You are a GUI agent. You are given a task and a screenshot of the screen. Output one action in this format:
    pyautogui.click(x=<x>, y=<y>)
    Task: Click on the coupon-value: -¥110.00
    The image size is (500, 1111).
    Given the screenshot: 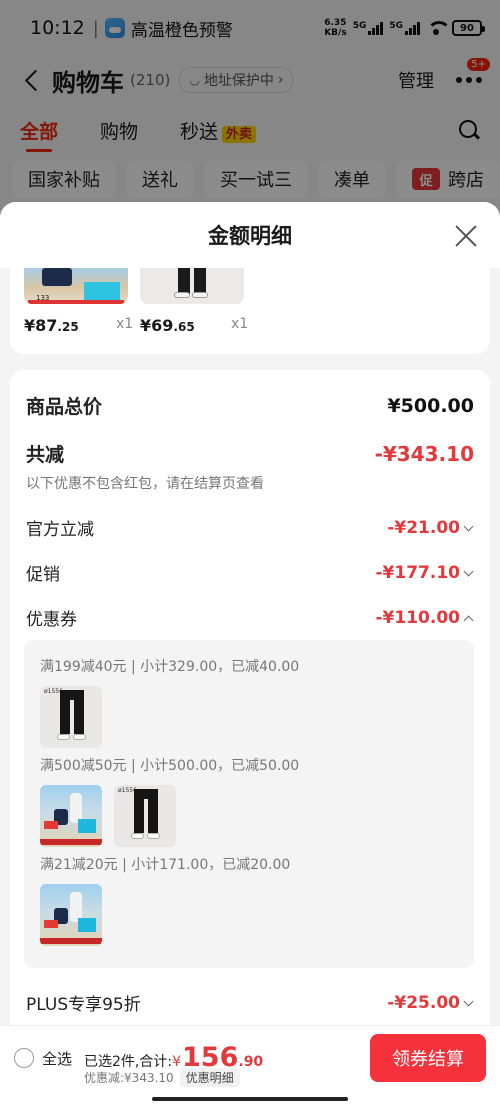 What is the action you would take?
    pyautogui.click(x=418, y=617)
    